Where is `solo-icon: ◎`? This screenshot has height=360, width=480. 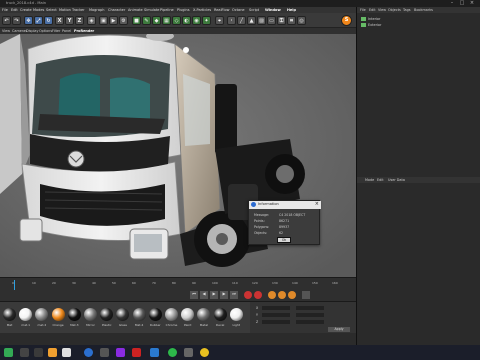 solo-icon: ◎ is located at coordinates (301, 20).